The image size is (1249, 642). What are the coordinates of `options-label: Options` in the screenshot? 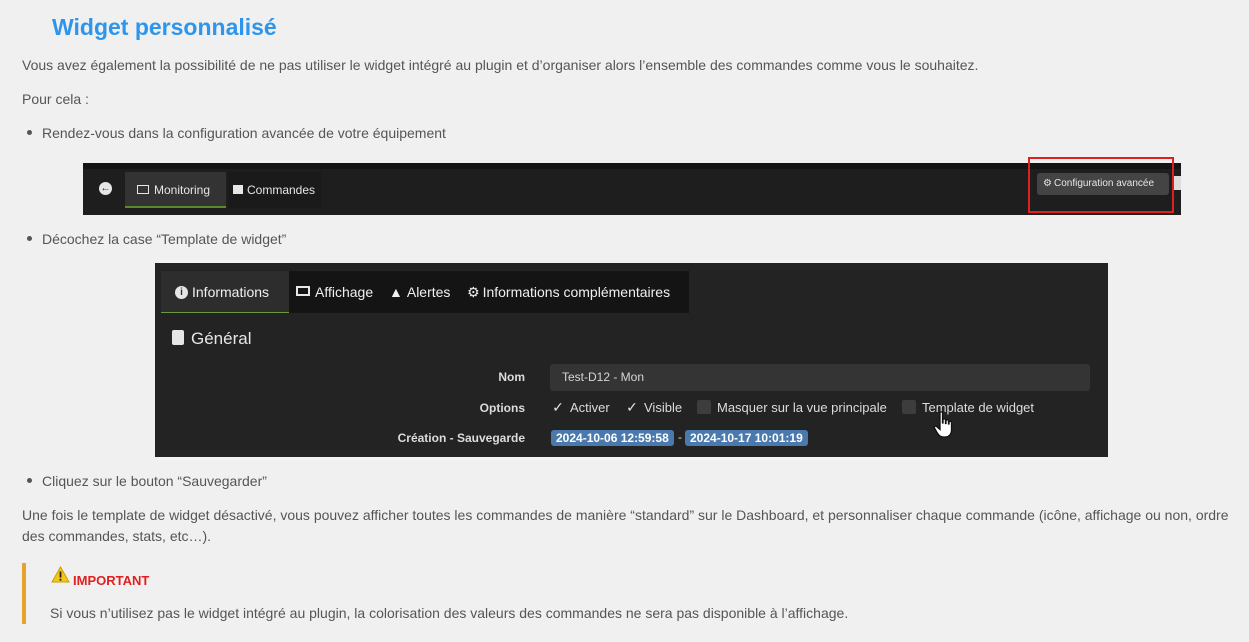 It's located at (502, 408).